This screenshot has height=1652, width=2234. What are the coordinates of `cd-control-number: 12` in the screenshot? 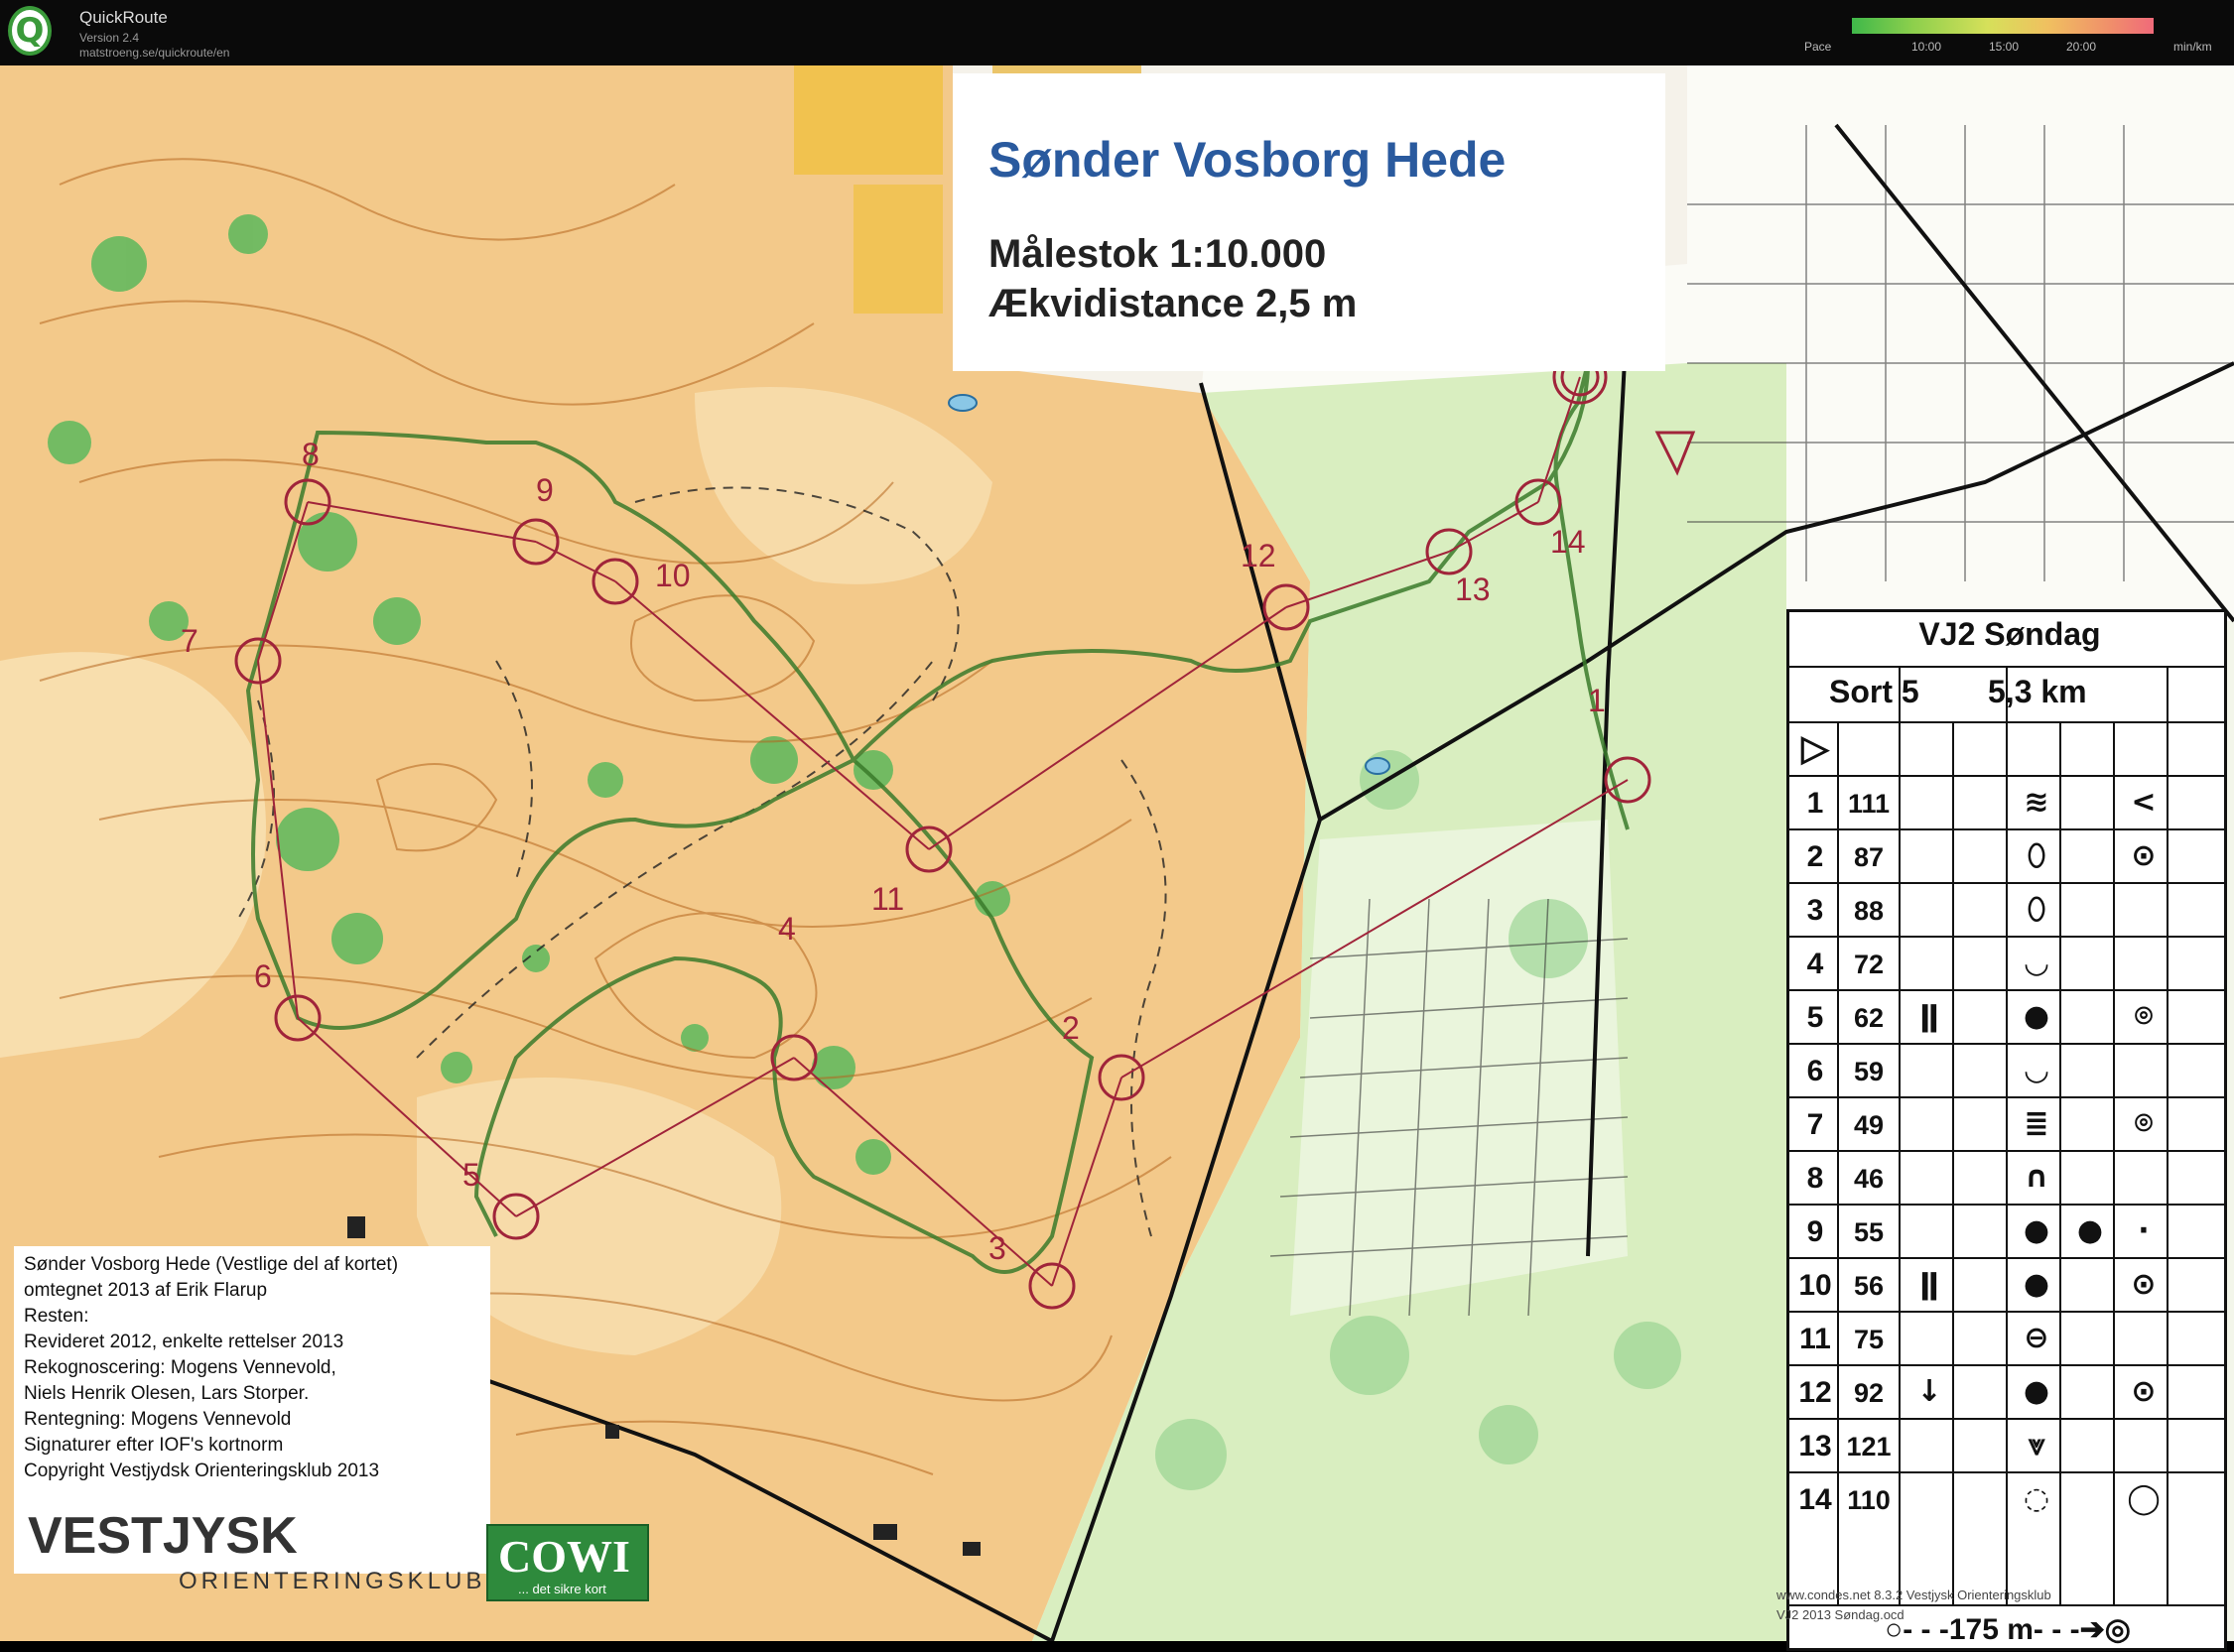 It's located at (1815, 1392).